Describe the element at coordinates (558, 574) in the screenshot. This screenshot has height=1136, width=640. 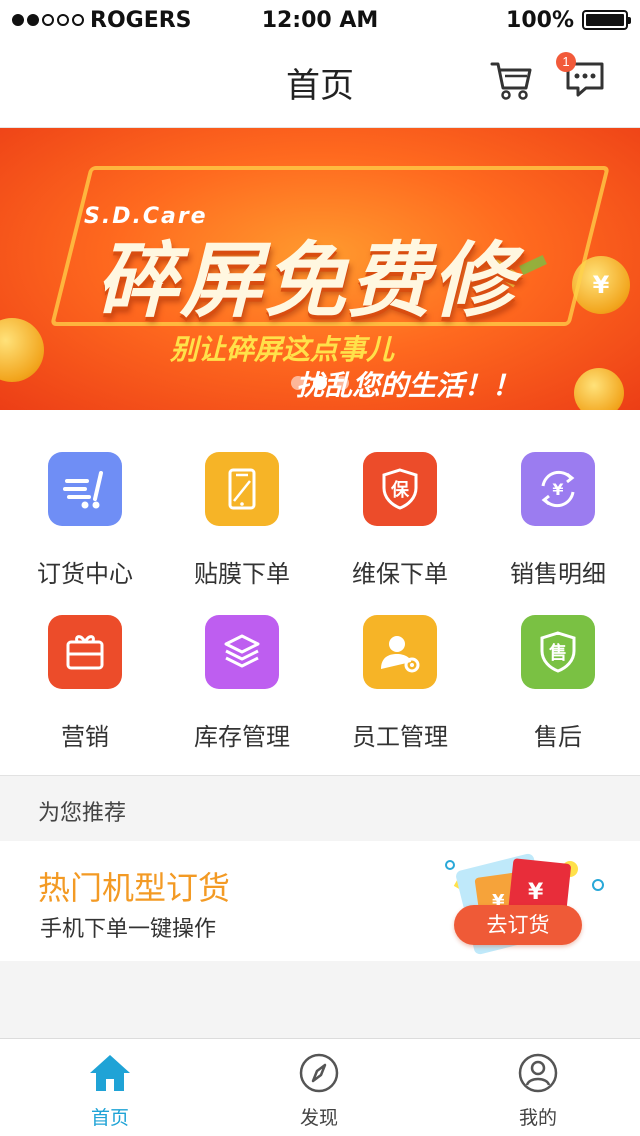
I see `grid-label: 销售明细` at that location.